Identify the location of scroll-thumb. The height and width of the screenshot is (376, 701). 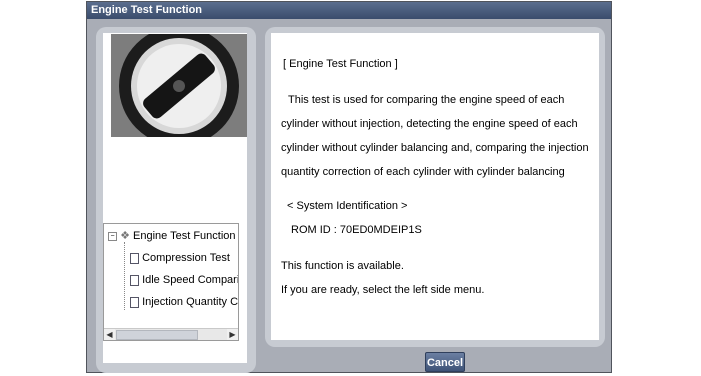
(157, 335).